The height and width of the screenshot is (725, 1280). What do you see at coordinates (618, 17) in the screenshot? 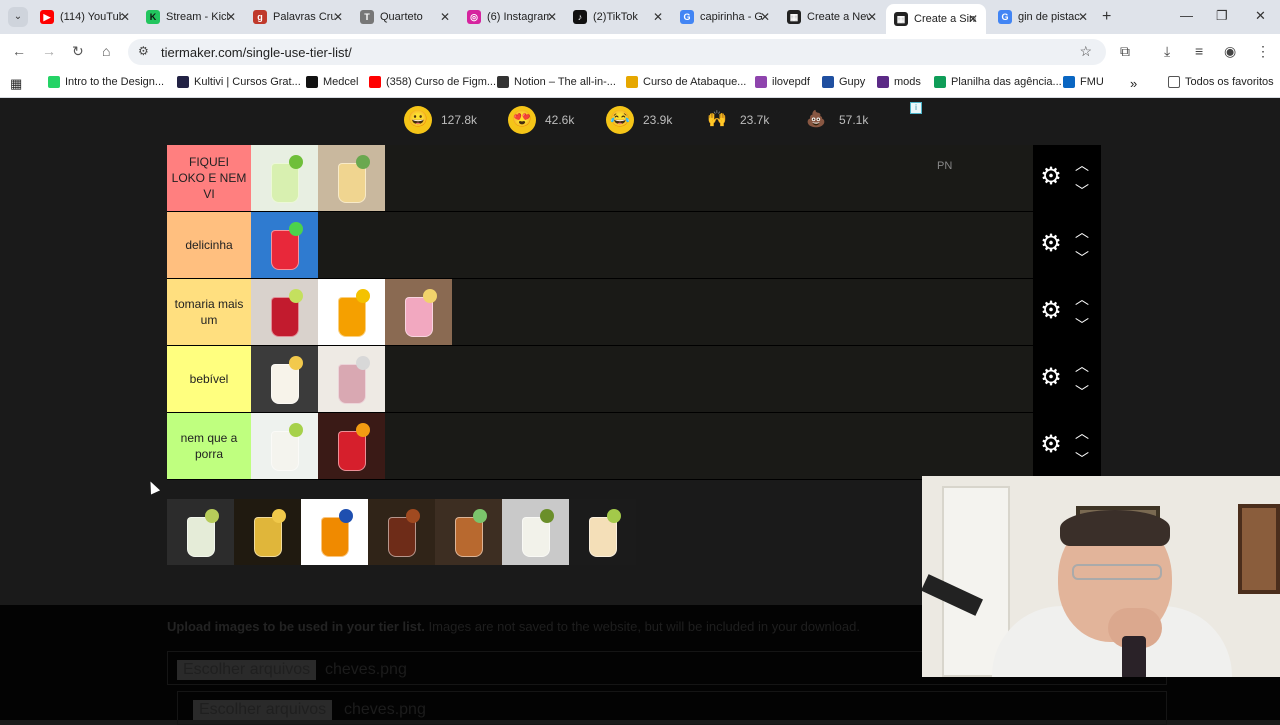
I see `tab-tiktok: ♪ (2)TikTok ✕` at bounding box center [618, 17].